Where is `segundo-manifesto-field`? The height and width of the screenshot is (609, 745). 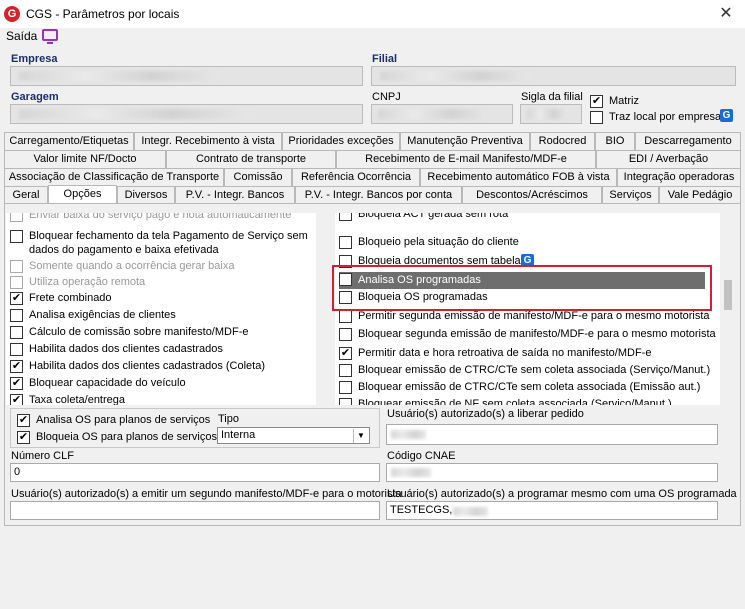 segundo-manifesto-field is located at coordinates (195, 510).